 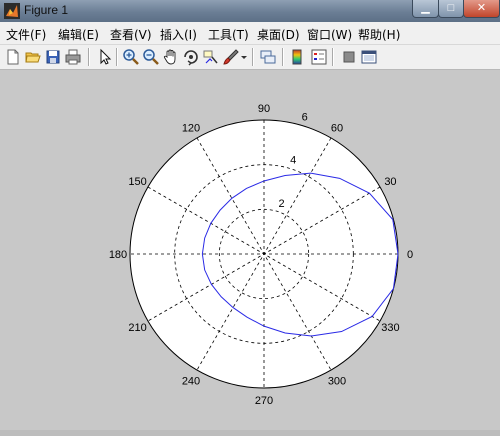 What do you see at coordinates (46, 10) in the screenshot?
I see `window-title: Figure 1` at bounding box center [46, 10].